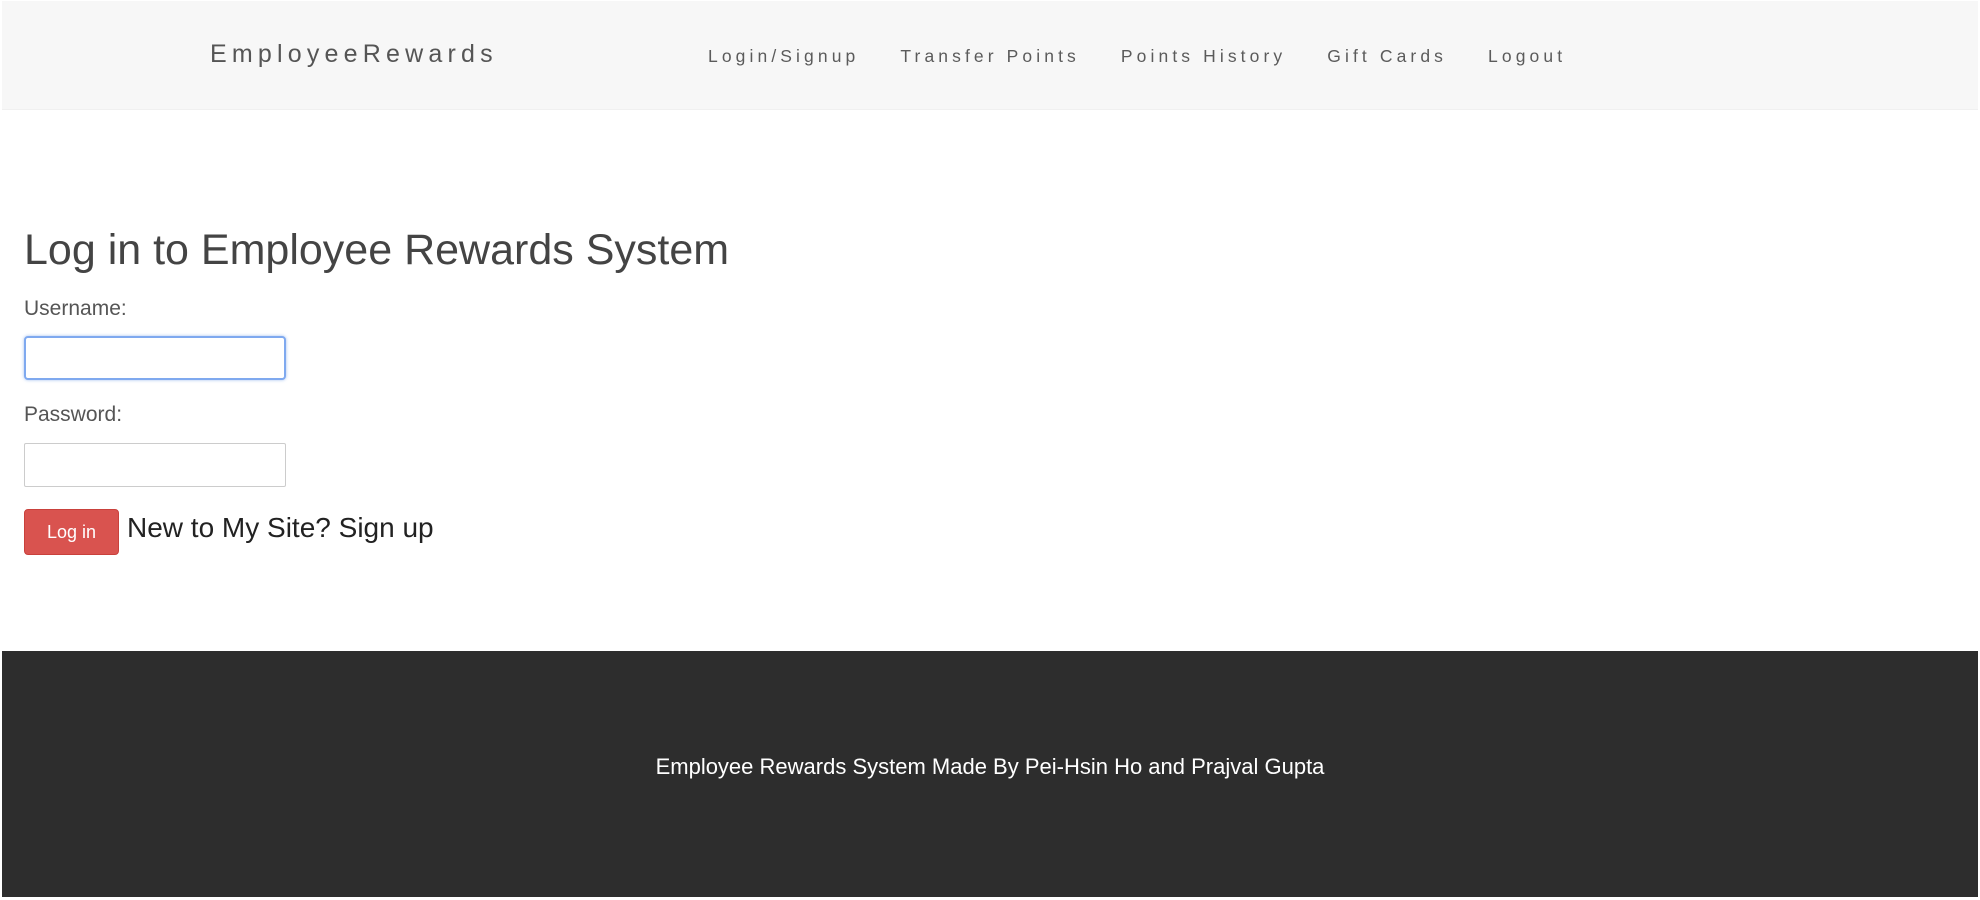  What do you see at coordinates (155, 358) in the screenshot?
I see `username-input` at bounding box center [155, 358].